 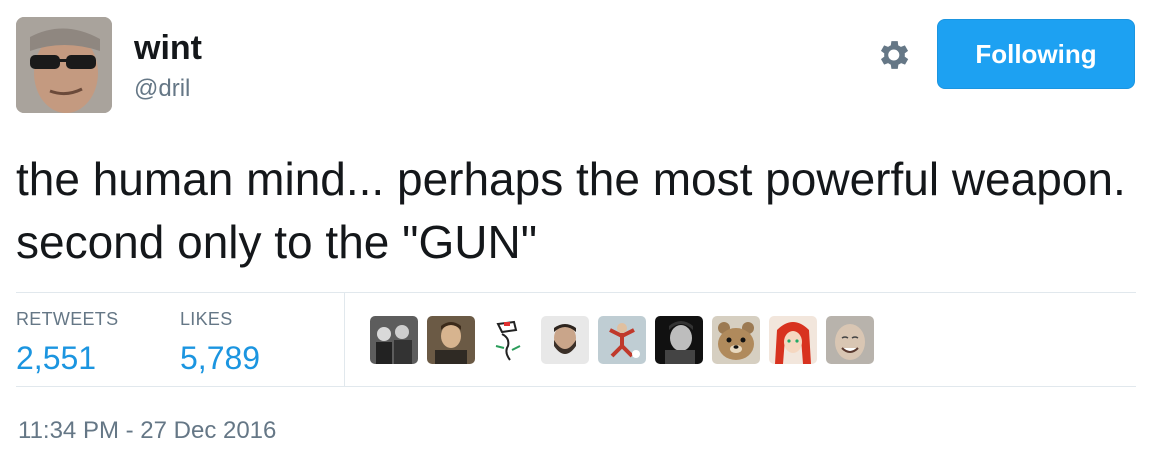 What do you see at coordinates (220, 334) in the screenshot?
I see `likes-stat: LIKES 5,789` at bounding box center [220, 334].